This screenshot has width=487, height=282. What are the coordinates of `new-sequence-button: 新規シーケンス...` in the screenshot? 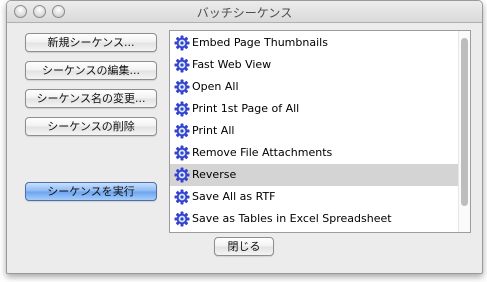 It's located at (91, 42).